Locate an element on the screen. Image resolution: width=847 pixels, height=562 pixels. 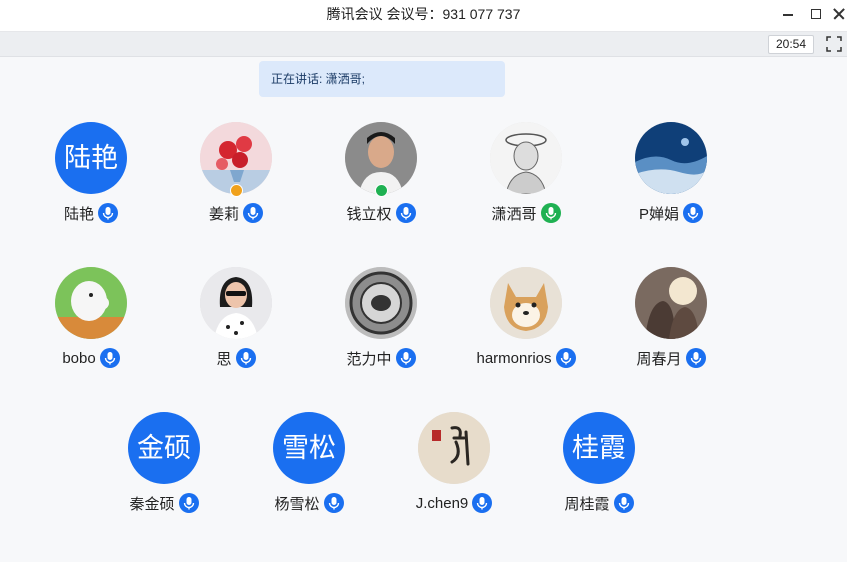
sketch-portrait-avatar is located at coordinates (526, 158).